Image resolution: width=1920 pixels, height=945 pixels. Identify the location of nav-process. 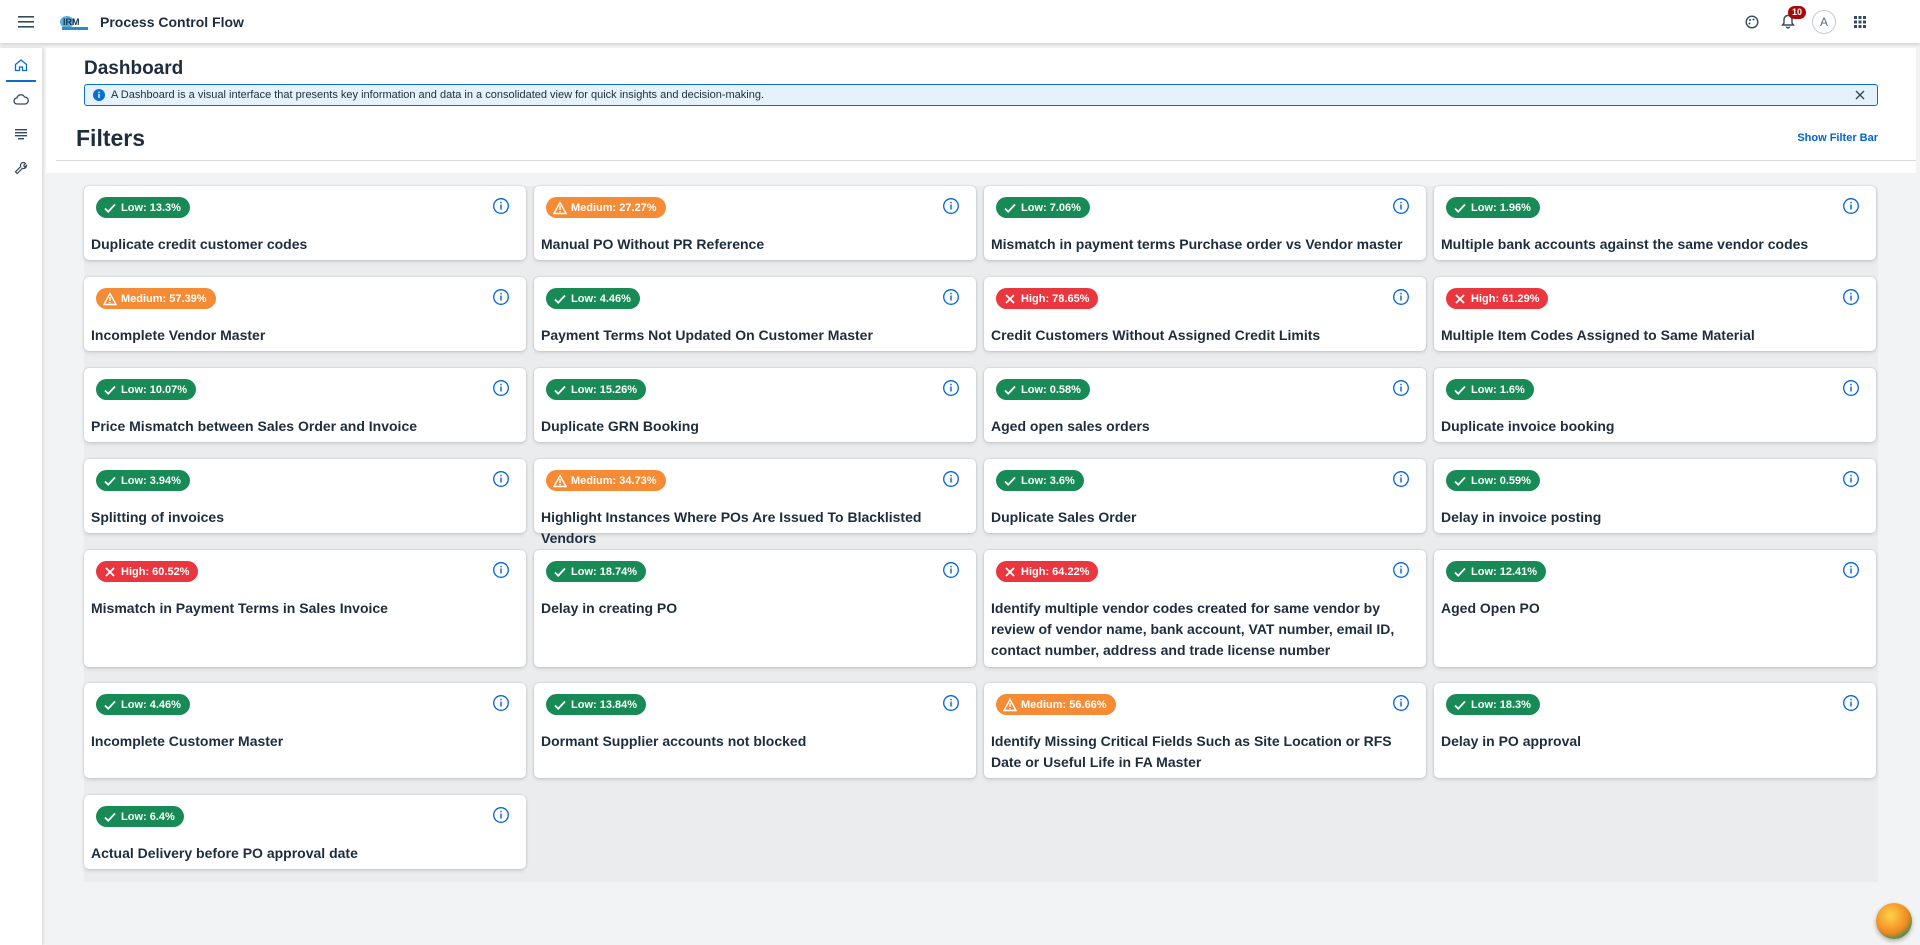
(21, 102).